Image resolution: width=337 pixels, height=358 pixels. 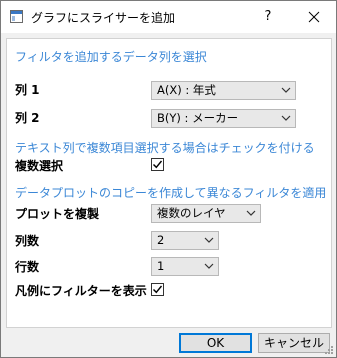 I want to click on rows-label: 行数, so click(x=27, y=267).